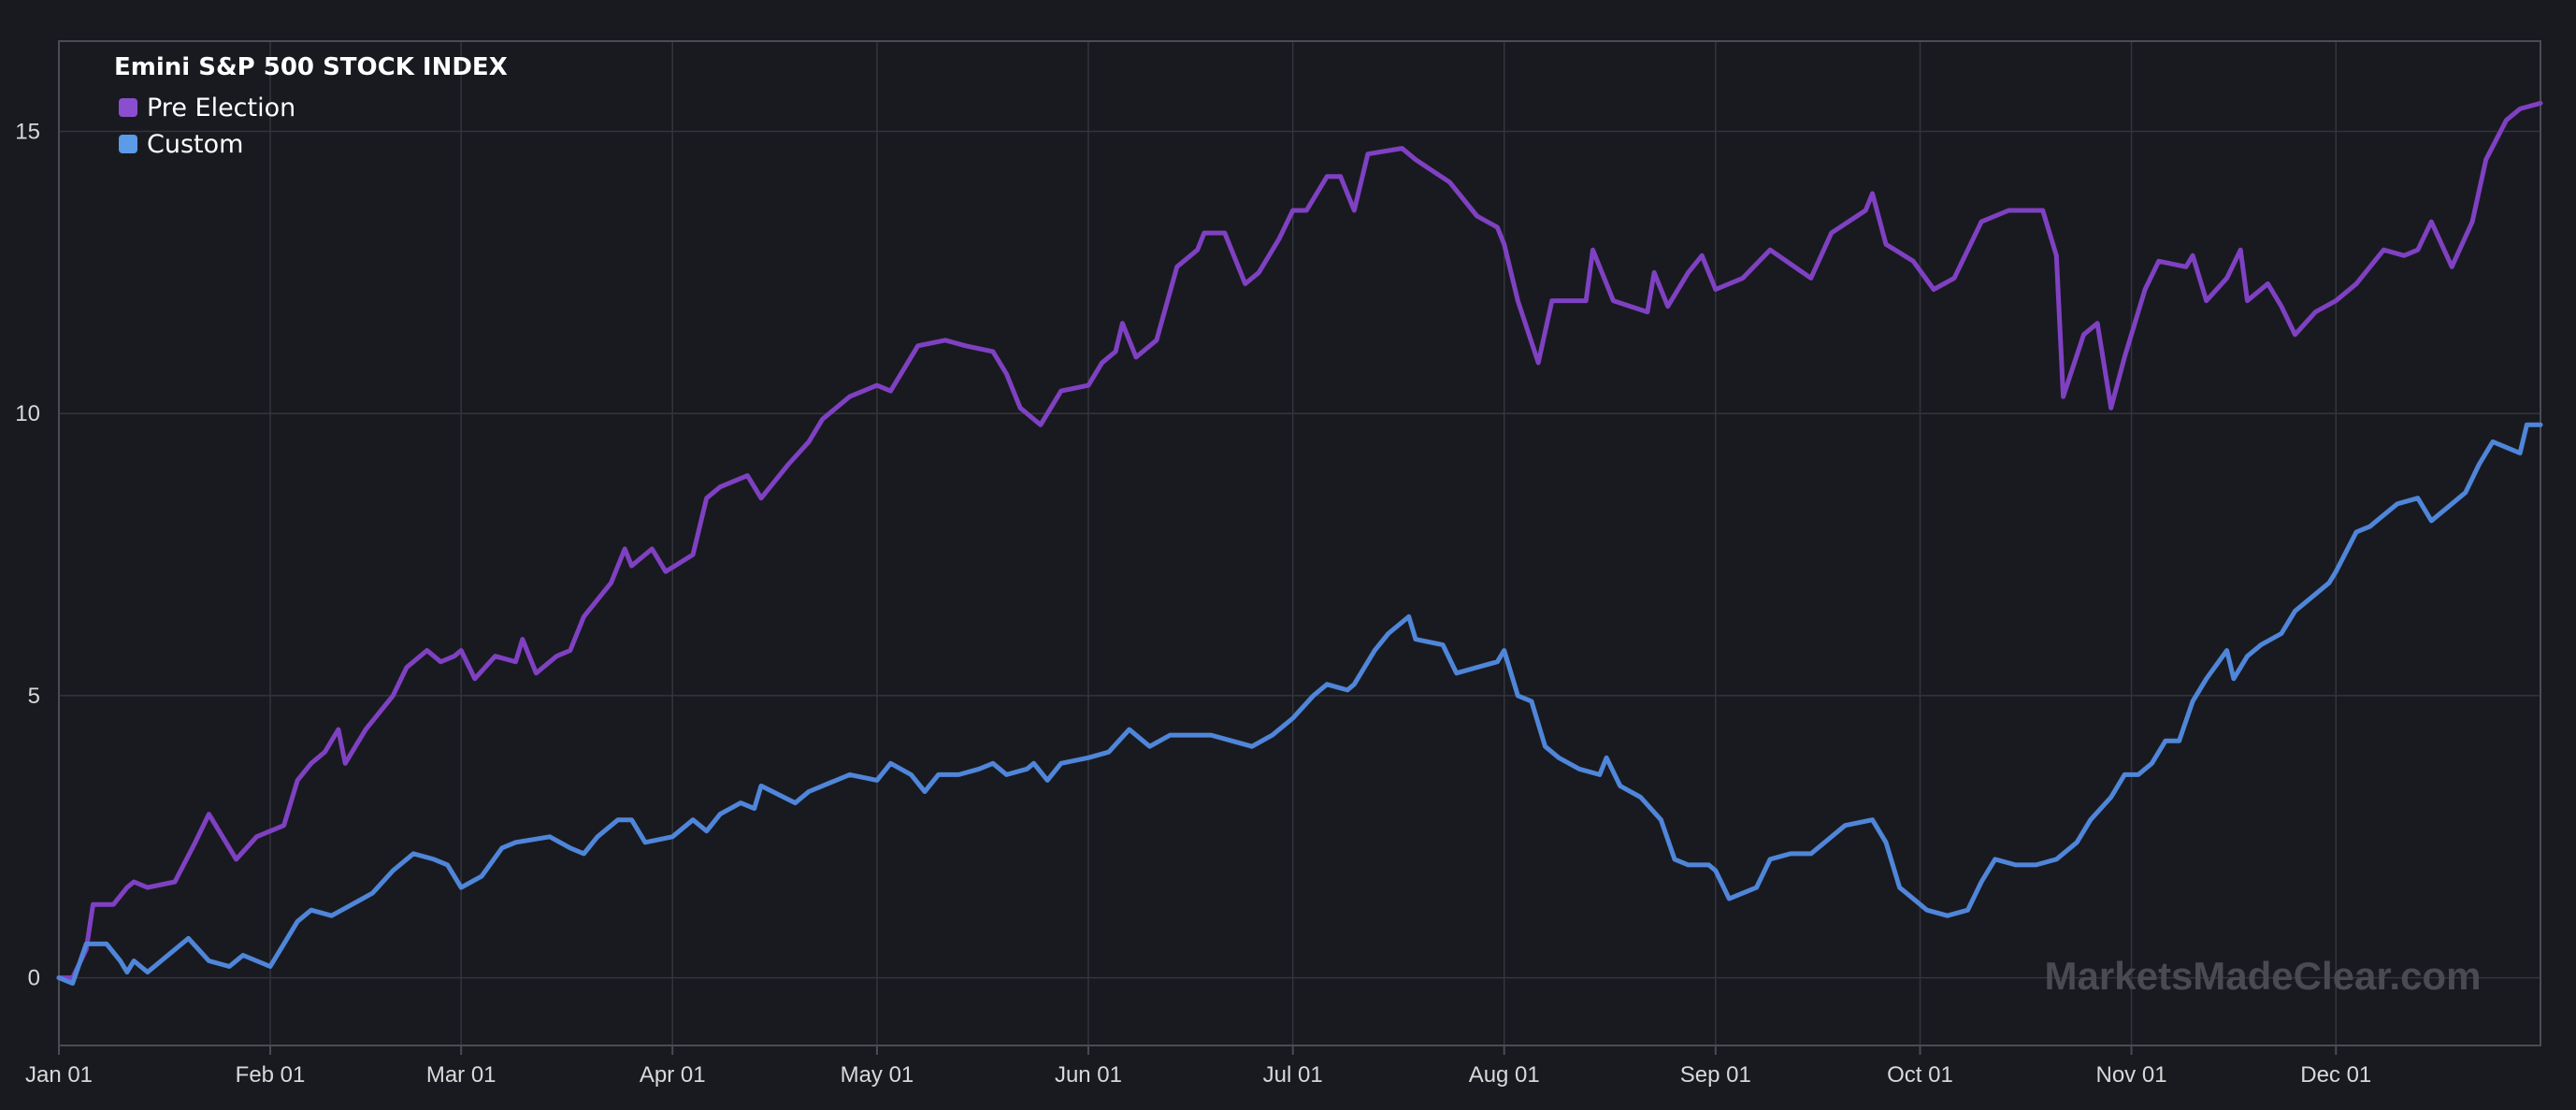 The image size is (2576, 1110). What do you see at coordinates (221, 108) in the screenshot?
I see `legend-label-pre-election: Pre Election` at bounding box center [221, 108].